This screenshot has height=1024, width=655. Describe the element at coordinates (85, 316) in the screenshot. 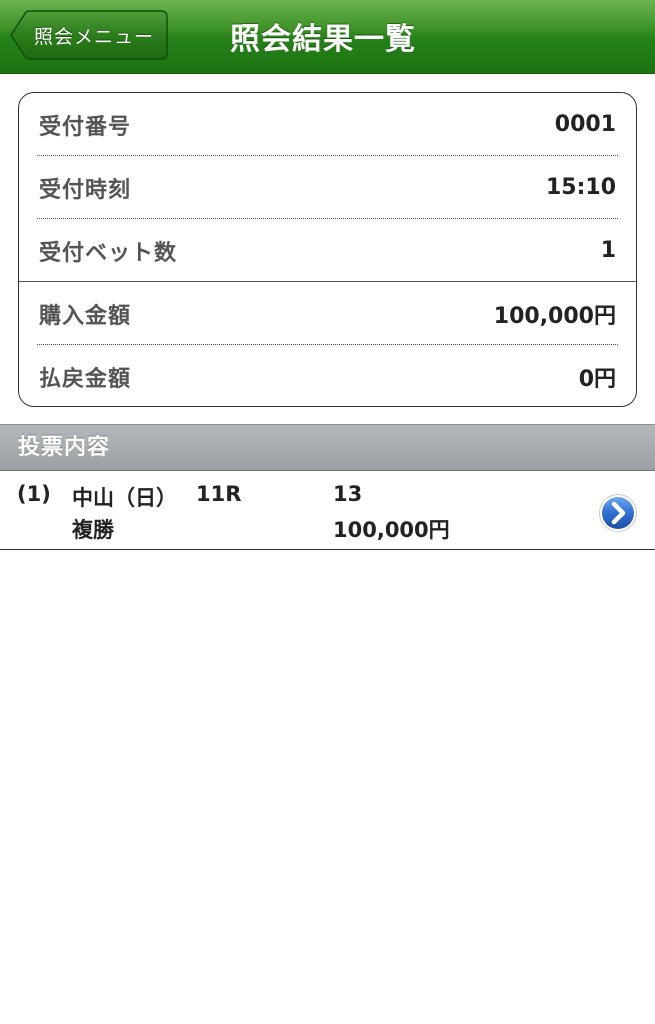

I see `purchase-amount-label: 購入金額` at that location.